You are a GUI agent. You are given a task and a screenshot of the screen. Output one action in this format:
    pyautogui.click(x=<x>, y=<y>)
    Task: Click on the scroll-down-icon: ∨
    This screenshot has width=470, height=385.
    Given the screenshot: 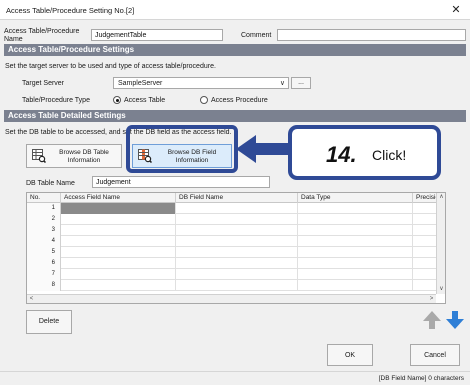 What is the action you would take?
    pyautogui.click(x=441, y=289)
    